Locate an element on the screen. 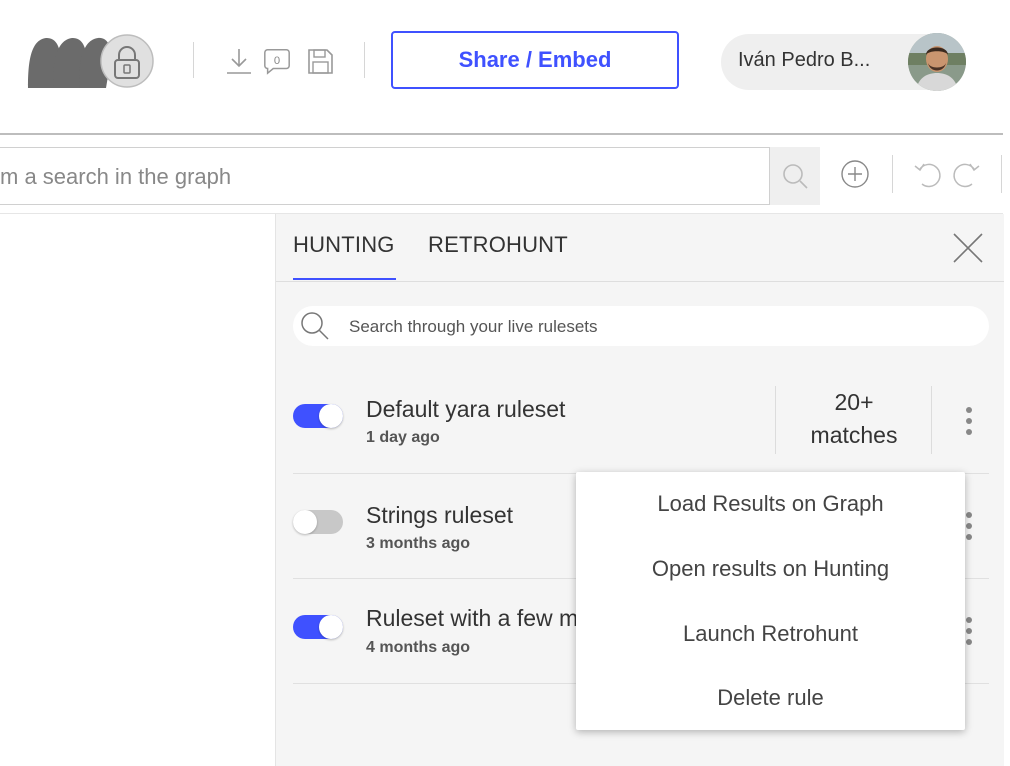 The image size is (1010, 766). search-placeholder: Search through your live rulesets is located at coordinates (473, 326).